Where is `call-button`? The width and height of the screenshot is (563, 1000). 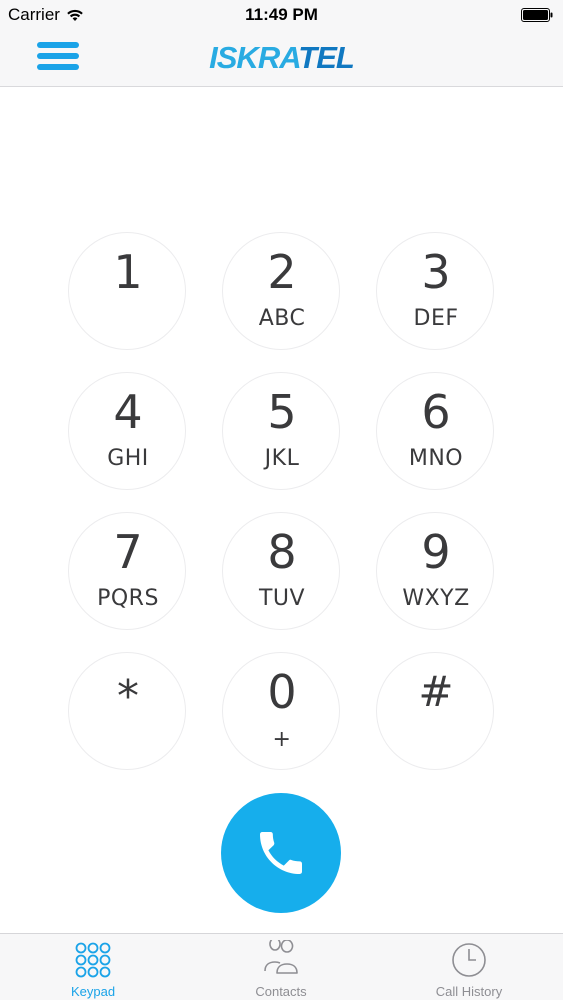
call-button is located at coordinates (281, 853).